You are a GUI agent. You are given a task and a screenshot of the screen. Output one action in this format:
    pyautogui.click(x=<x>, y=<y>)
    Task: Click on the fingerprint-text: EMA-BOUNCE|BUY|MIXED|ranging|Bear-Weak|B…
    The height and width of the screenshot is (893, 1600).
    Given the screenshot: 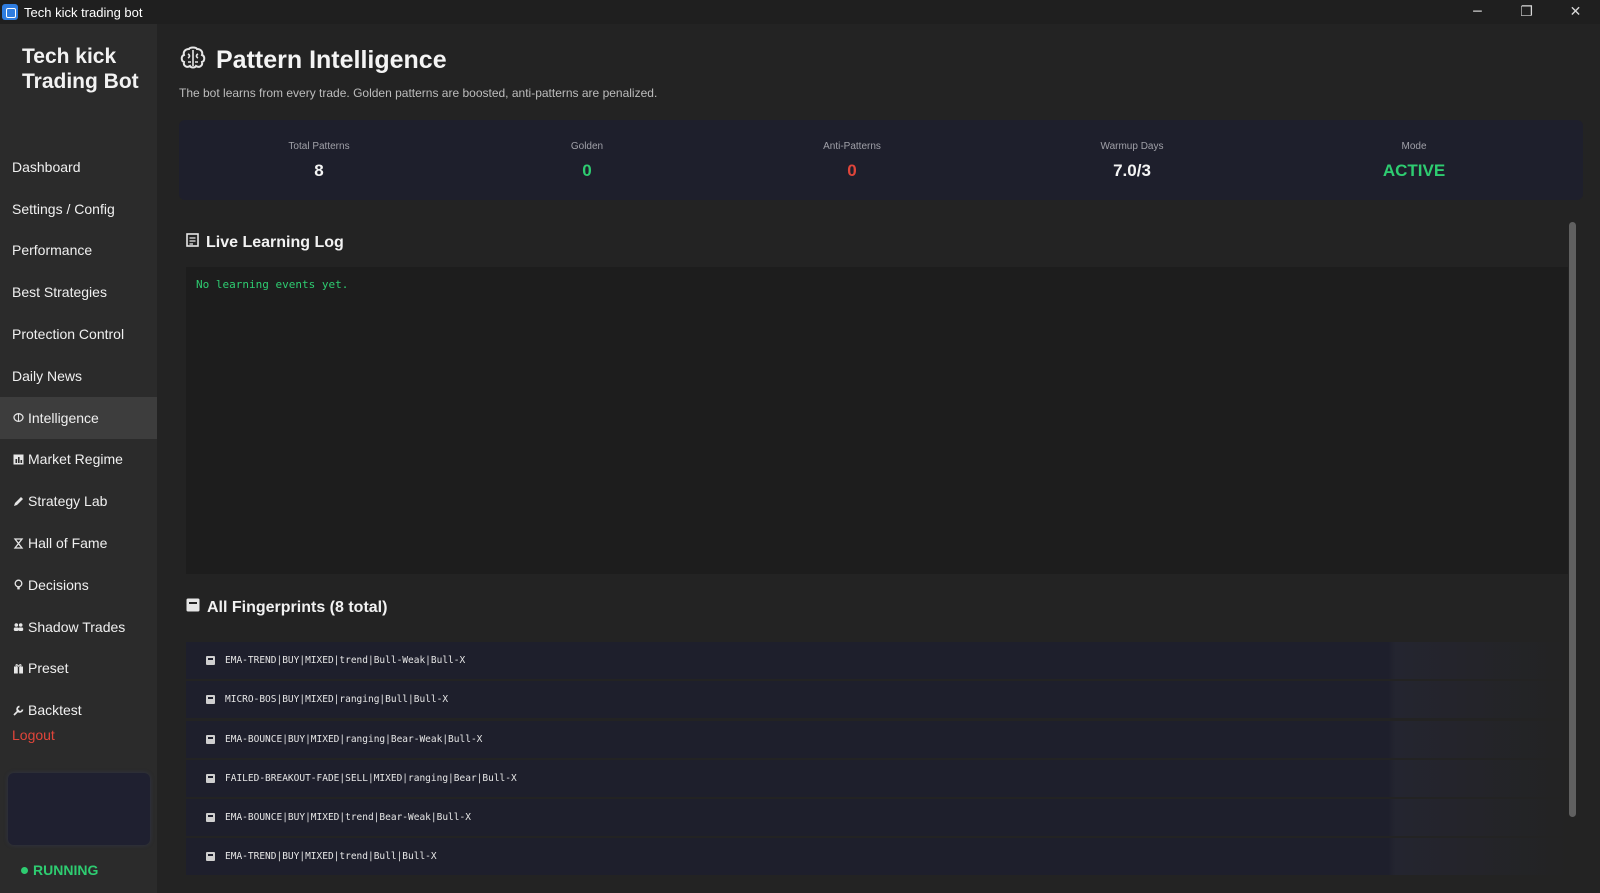 What is the action you would take?
    pyautogui.click(x=354, y=739)
    